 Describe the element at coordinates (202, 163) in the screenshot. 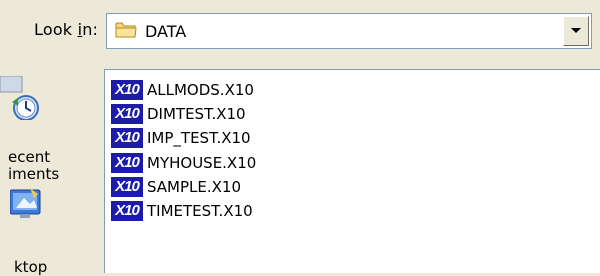

I see `file-name: MYHOUSE.X10` at that location.